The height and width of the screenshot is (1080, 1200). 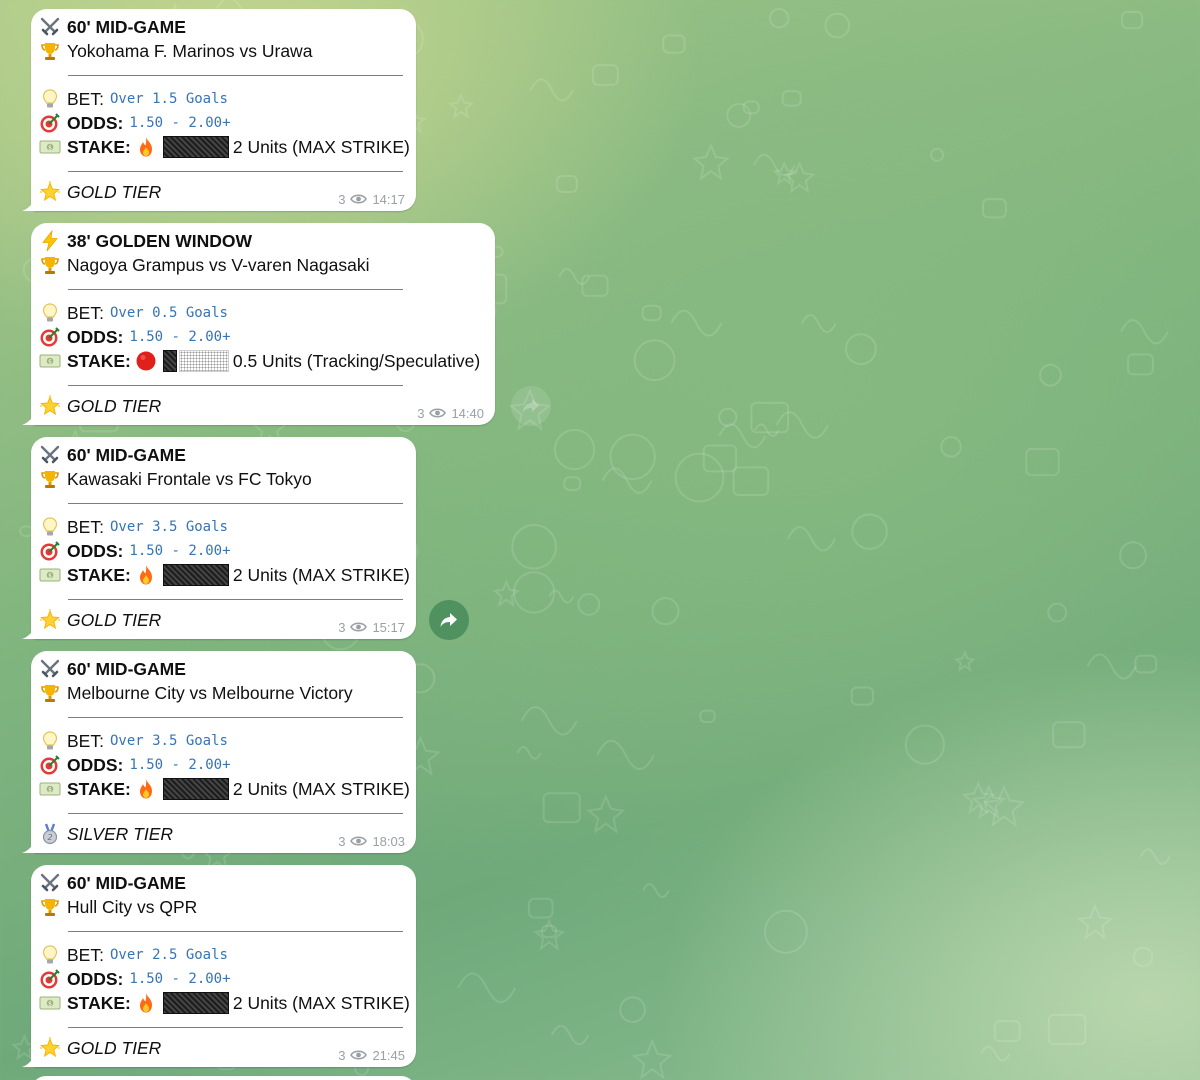 I want to click on red-circle-icon, so click(x=146, y=361).